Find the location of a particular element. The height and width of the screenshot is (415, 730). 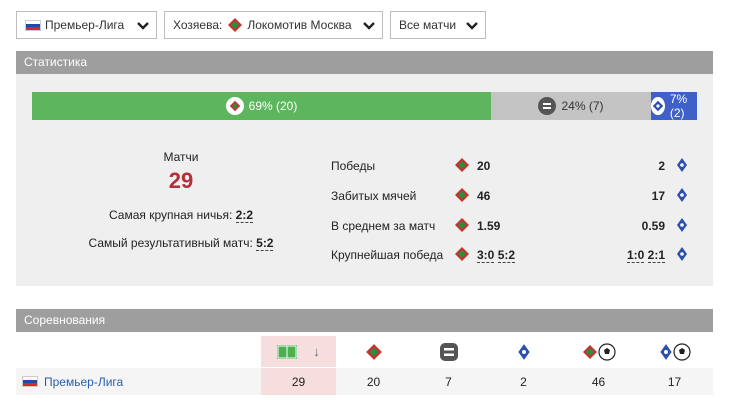

away-value: 2 is located at coordinates (661, 166).